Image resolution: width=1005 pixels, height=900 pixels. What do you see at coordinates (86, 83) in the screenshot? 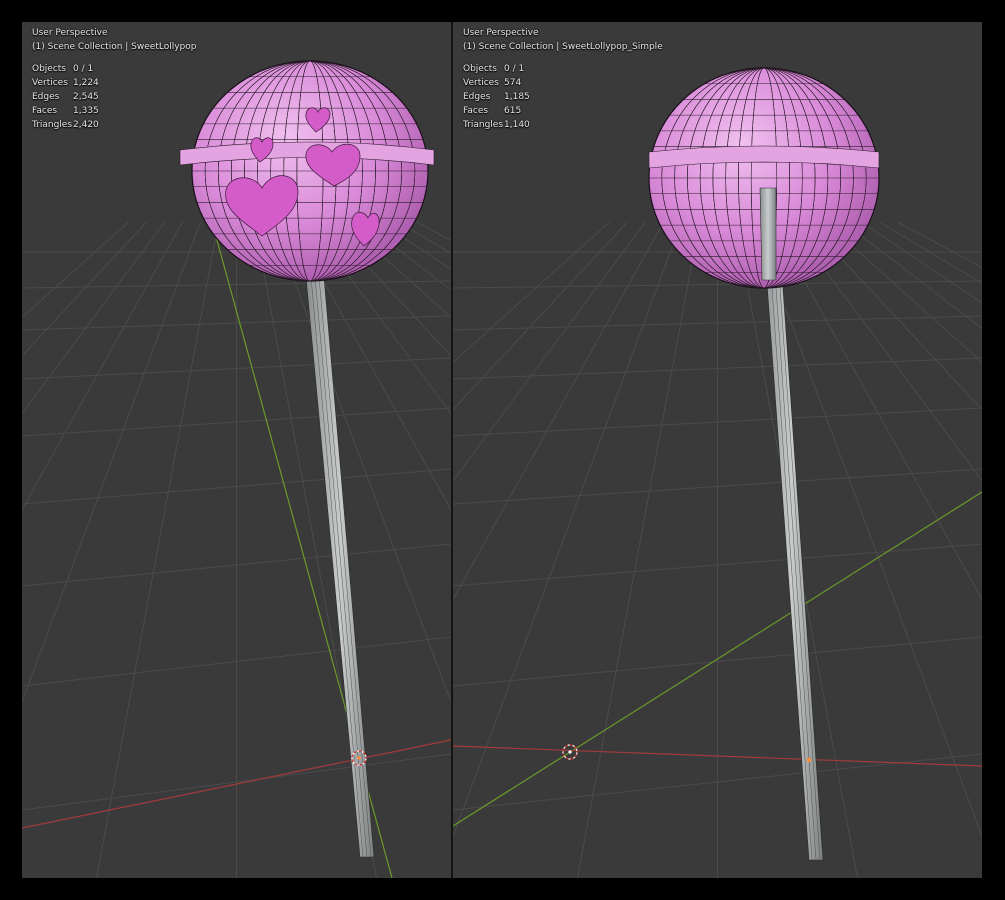
I see `stat-value: 1,224` at bounding box center [86, 83].